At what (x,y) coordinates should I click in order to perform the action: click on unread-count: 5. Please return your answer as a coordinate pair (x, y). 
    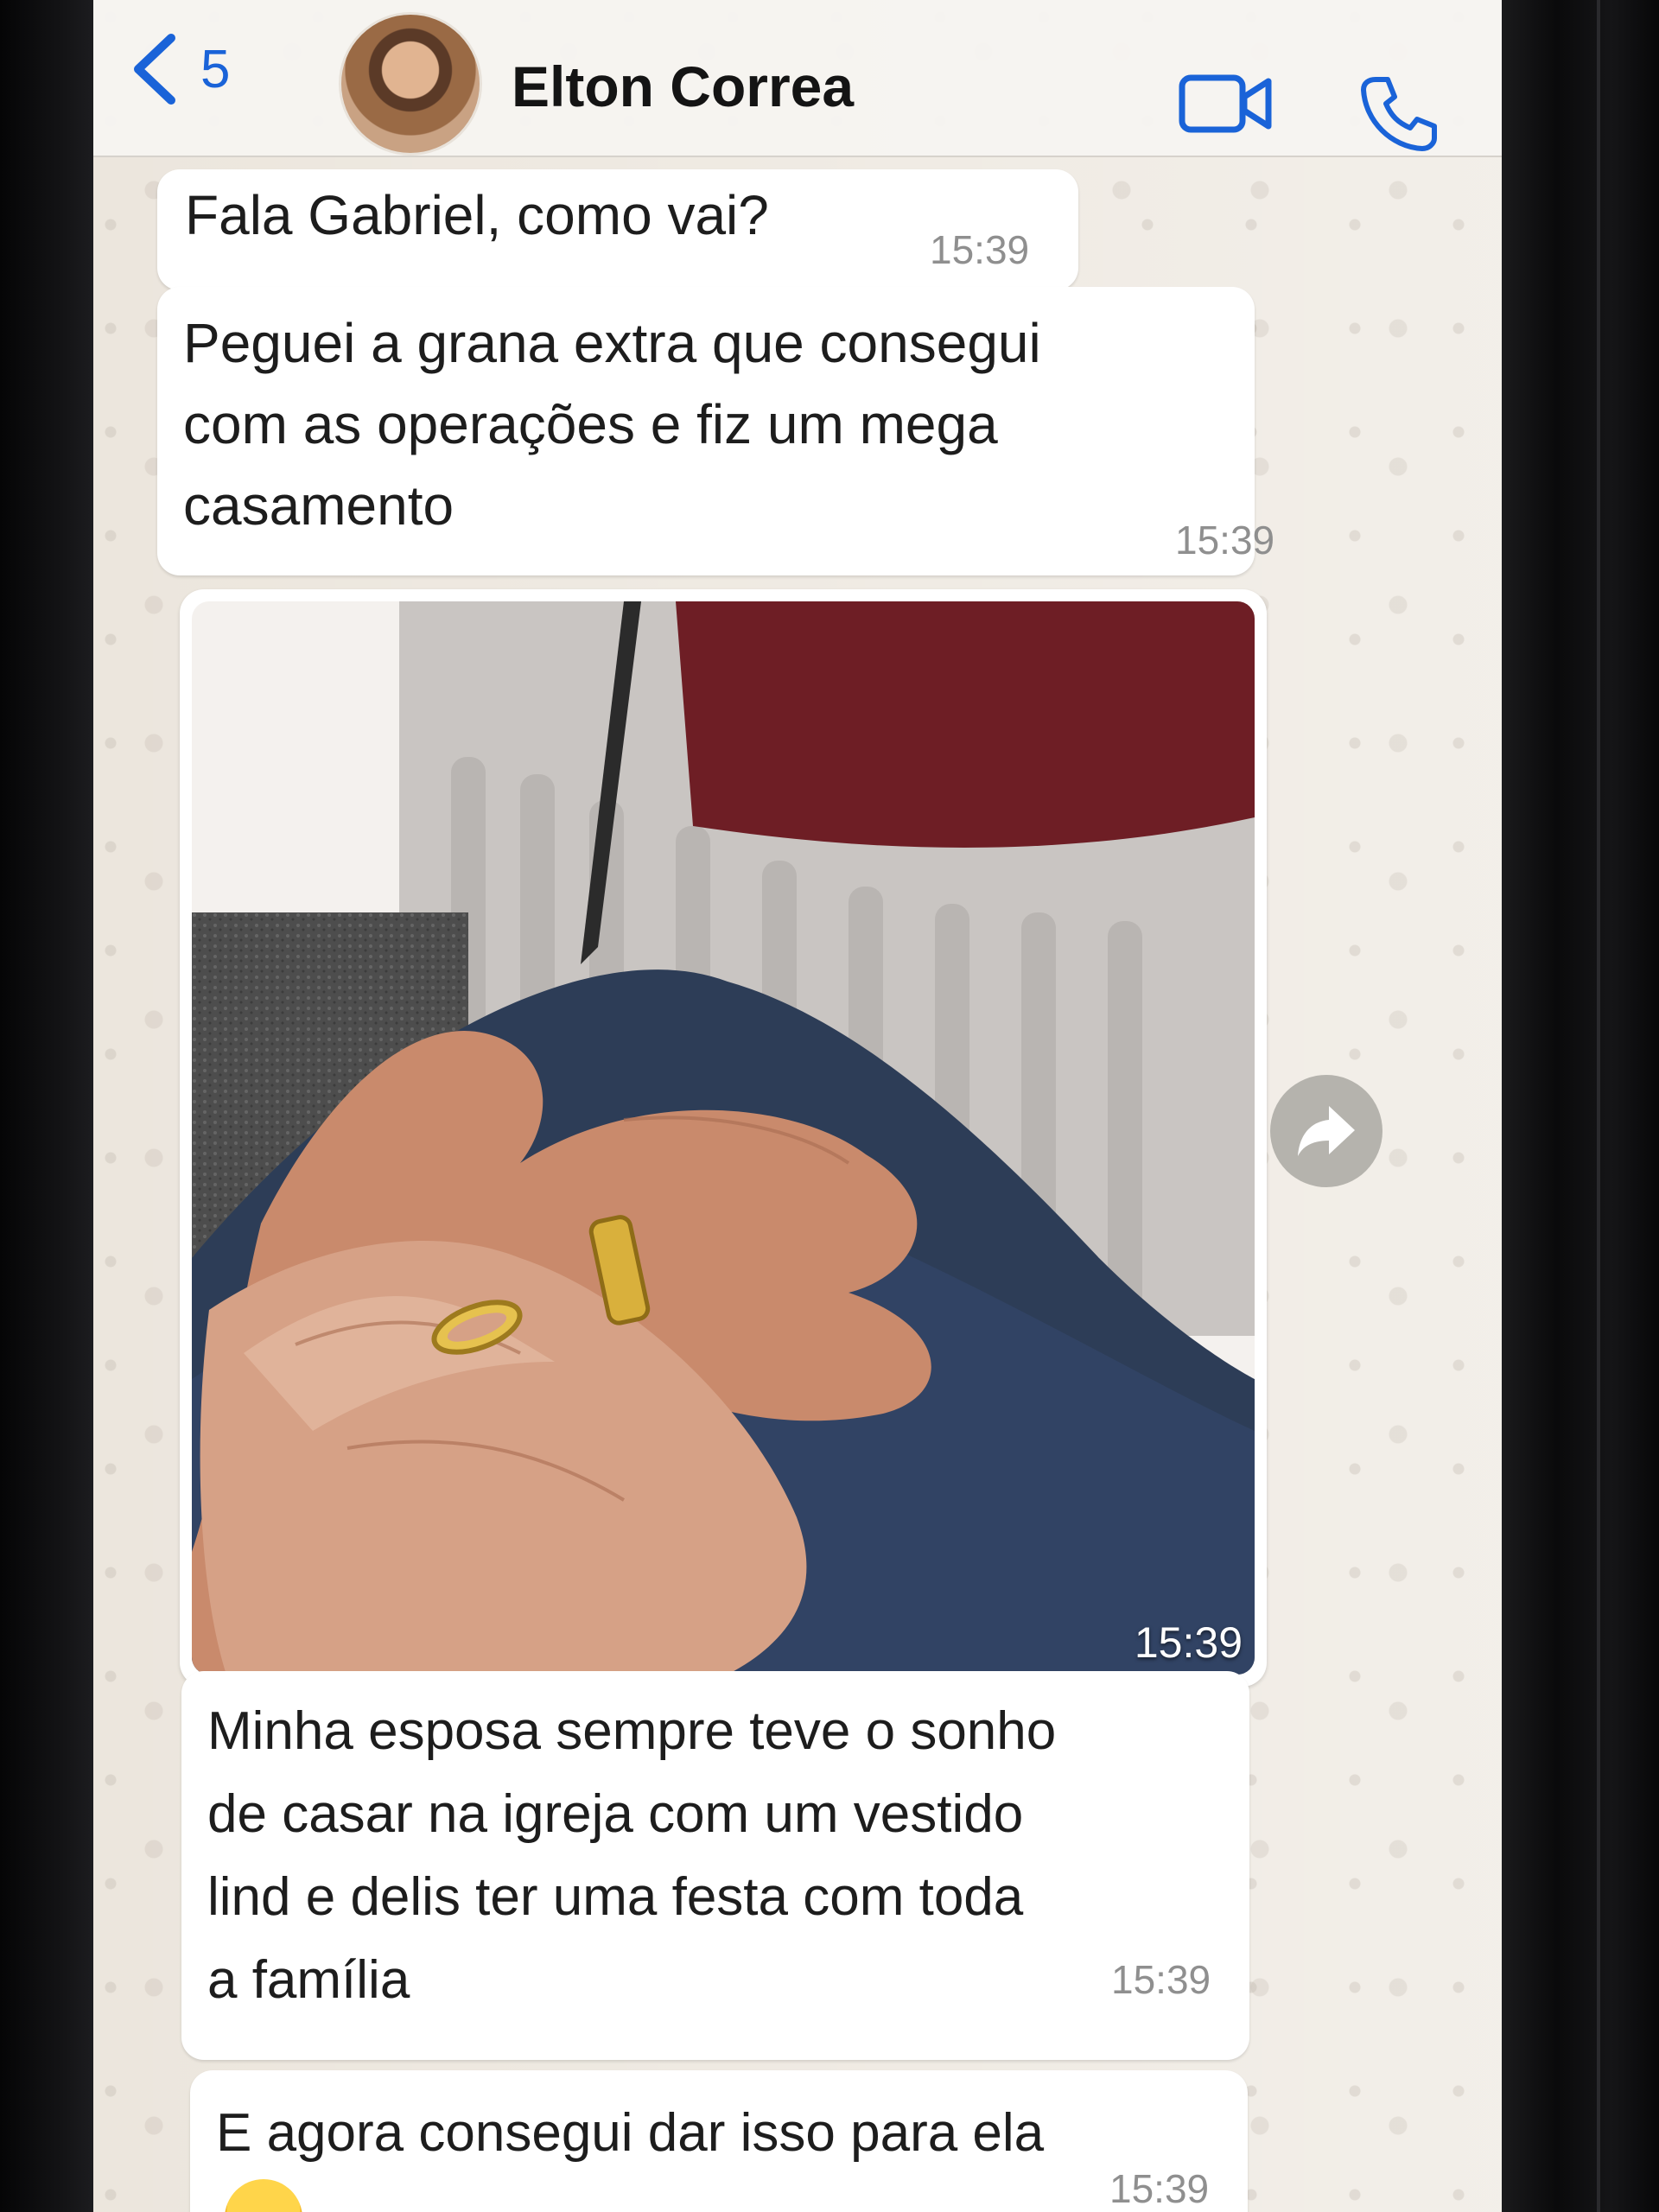
    Looking at the image, I should click on (215, 69).